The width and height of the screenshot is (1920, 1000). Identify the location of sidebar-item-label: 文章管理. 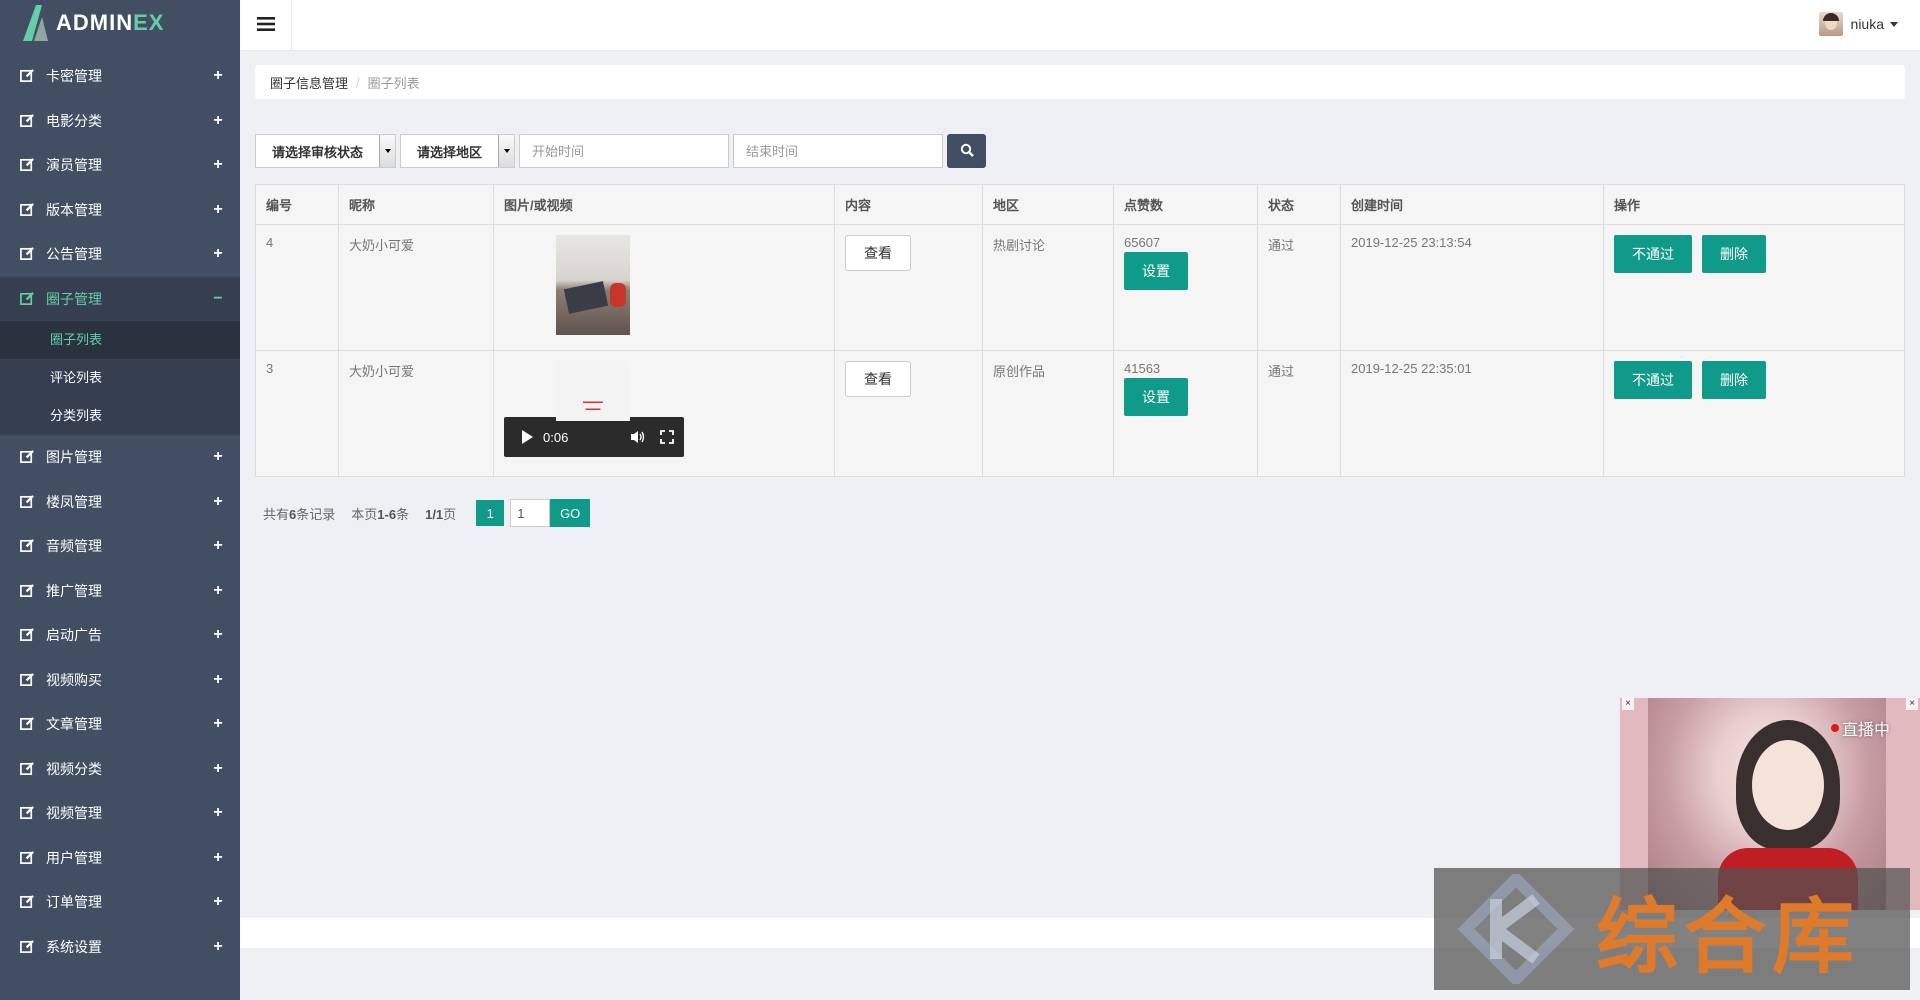
(74, 724).